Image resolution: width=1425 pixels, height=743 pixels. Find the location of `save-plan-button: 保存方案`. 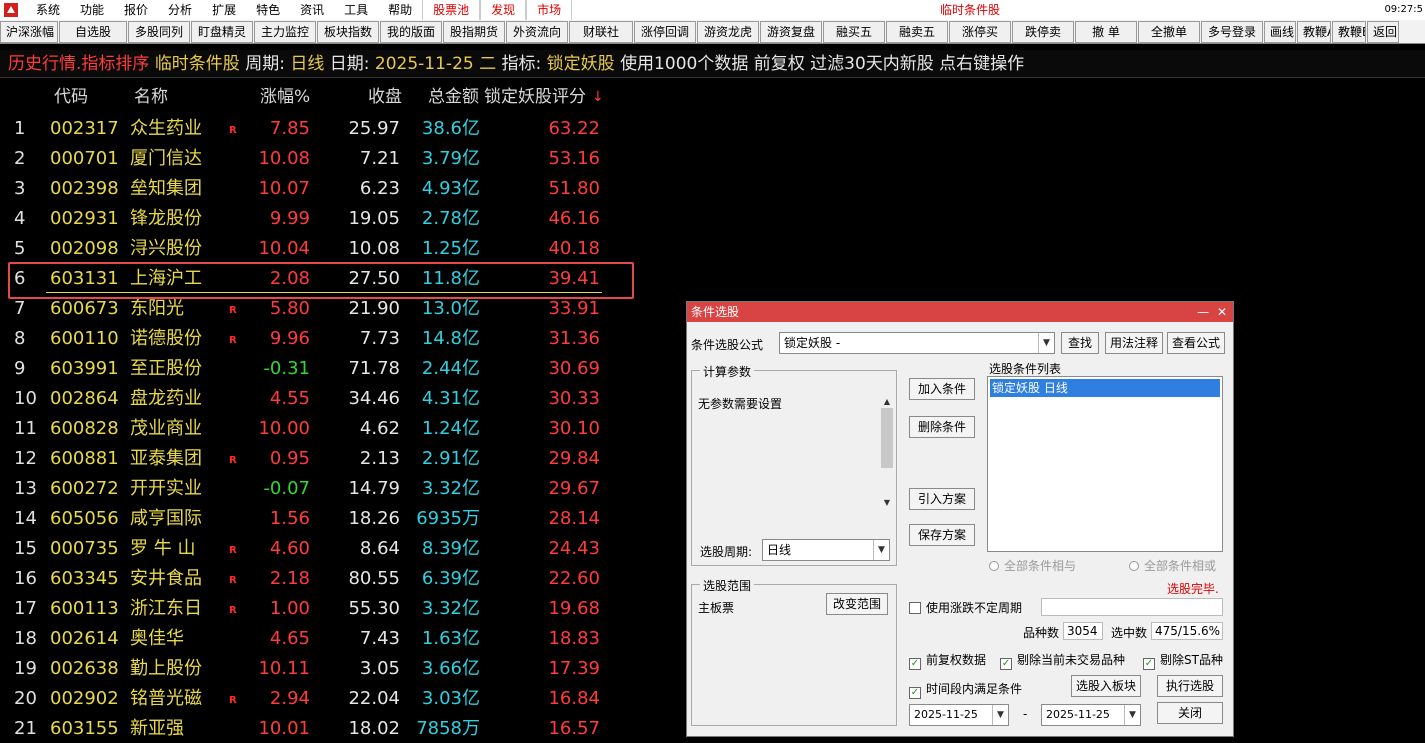

save-plan-button: 保存方案 is located at coordinates (942, 535).